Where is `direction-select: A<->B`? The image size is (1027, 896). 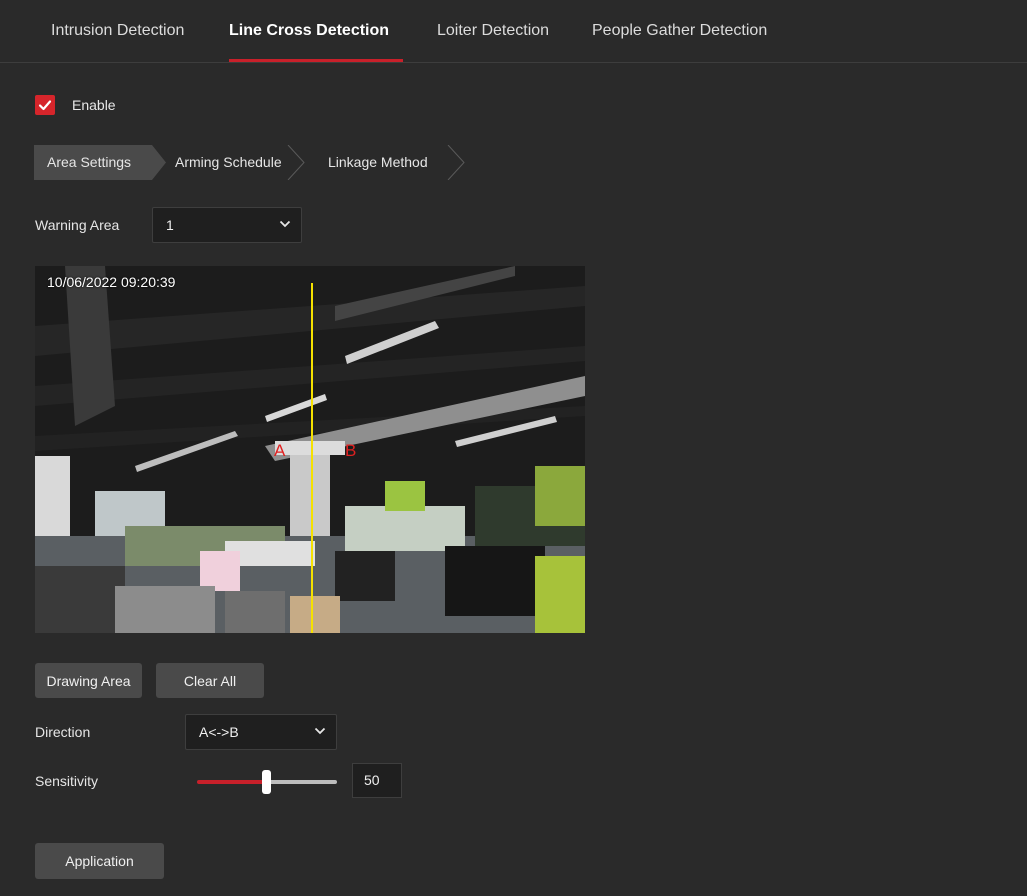
direction-select: A<->B is located at coordinates (261, 732).